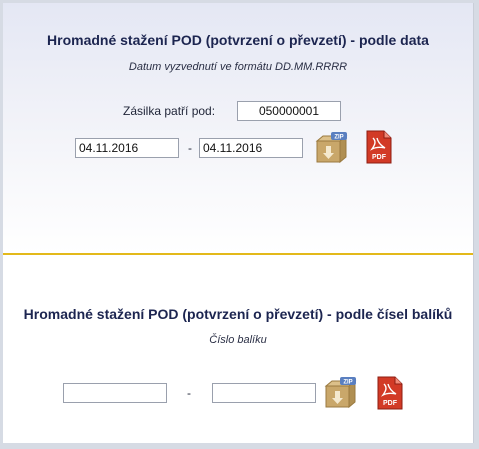  I want to click on shipment-label: Zásilka patří pod:, so click(169, 111).